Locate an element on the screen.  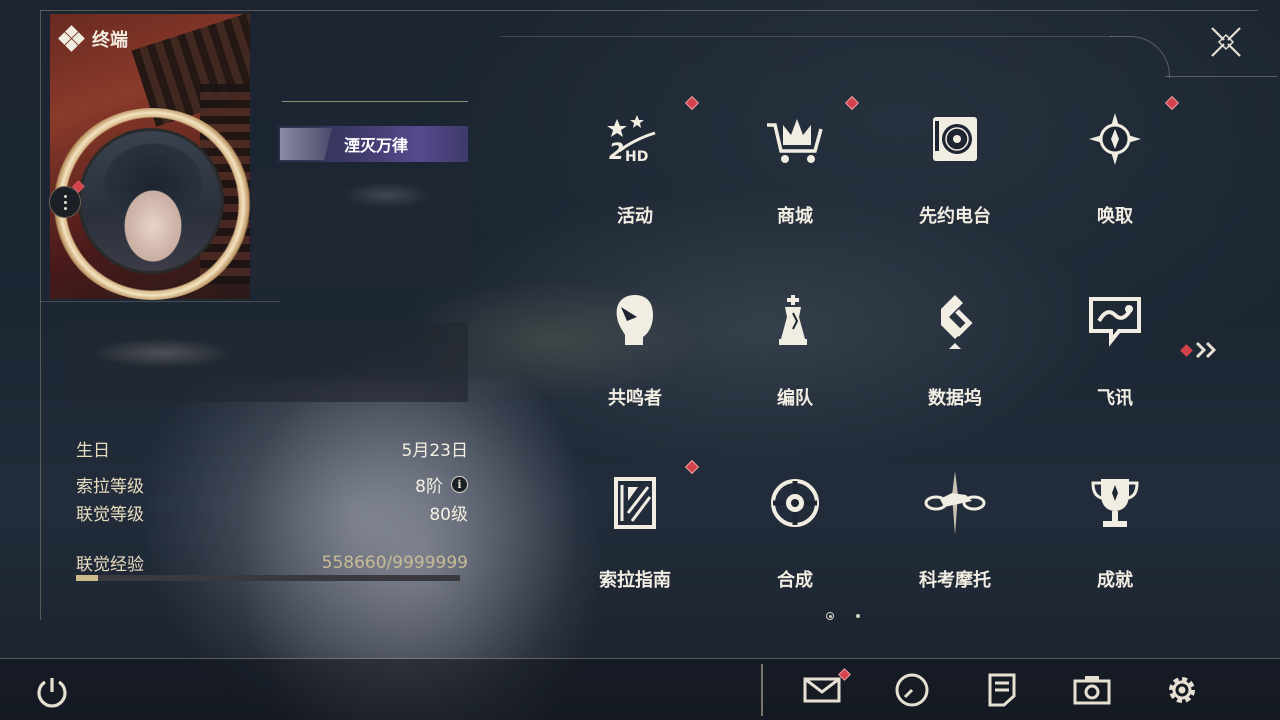
info-icon: i is located at coordinates (459, 484).